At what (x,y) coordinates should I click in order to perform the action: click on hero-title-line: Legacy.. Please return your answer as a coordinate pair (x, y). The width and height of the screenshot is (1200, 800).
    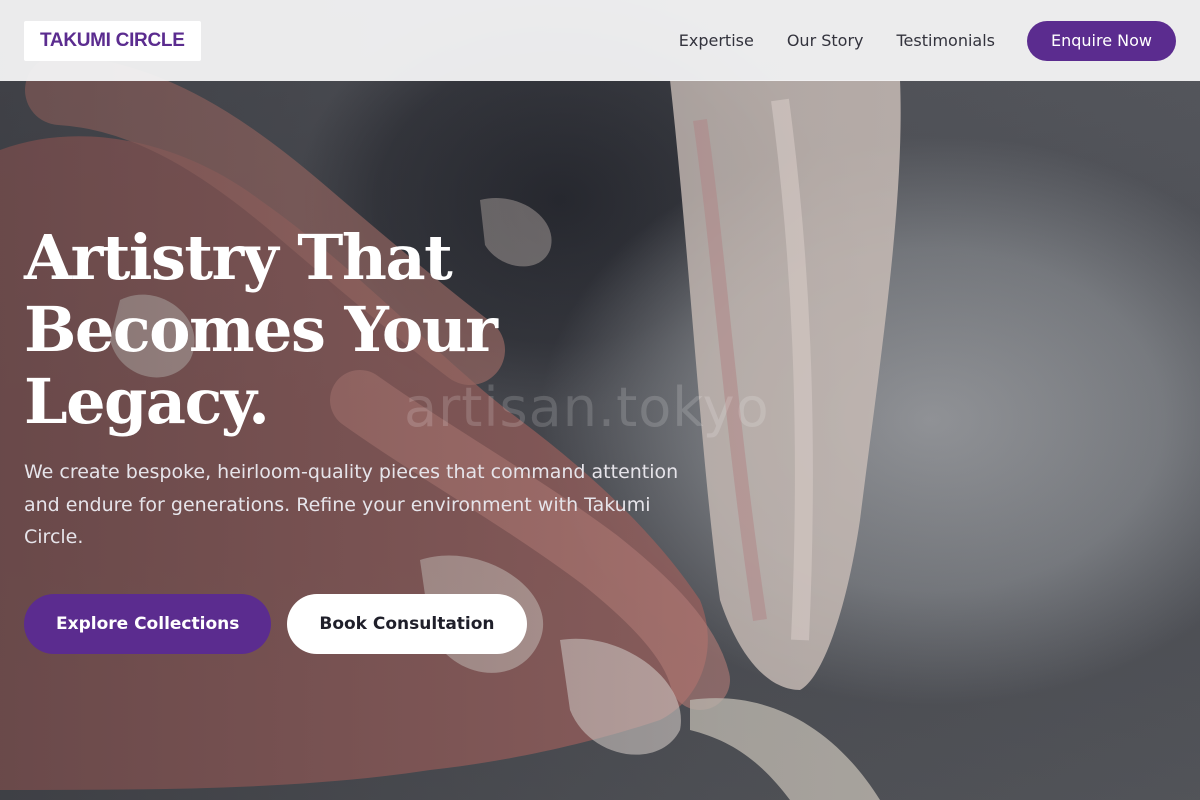
    Looking at the image, I should click on (147, 401).